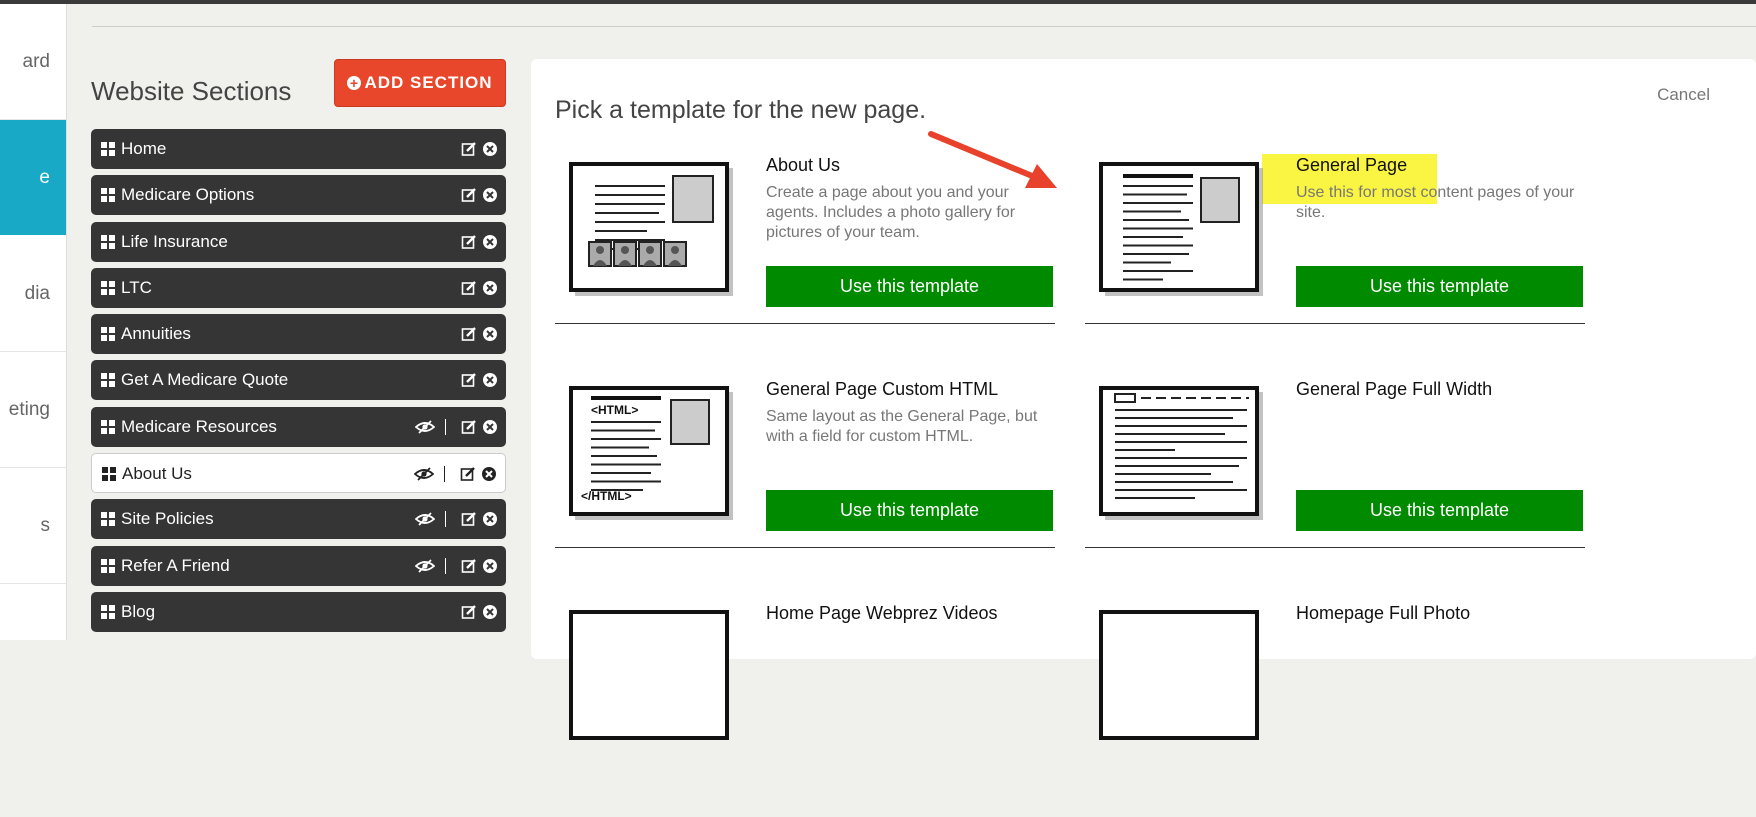 This screenshot has height=817, width=1756. I want to click on section-item: Get A Medicare Quote, so click(298, 380).